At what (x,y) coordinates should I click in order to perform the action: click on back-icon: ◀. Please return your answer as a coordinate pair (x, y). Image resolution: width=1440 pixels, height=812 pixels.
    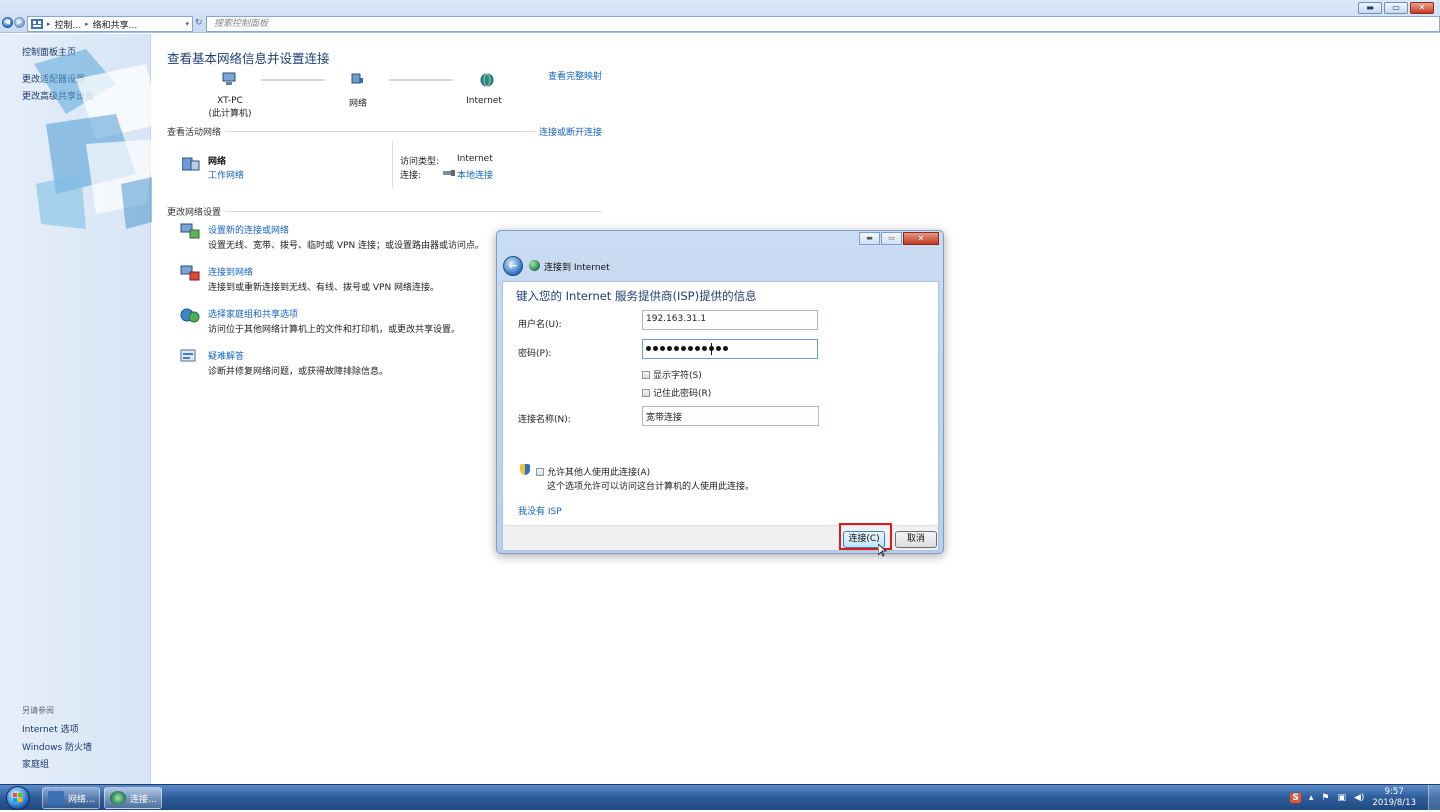
    Looking at the image, I should click on (7, 22).